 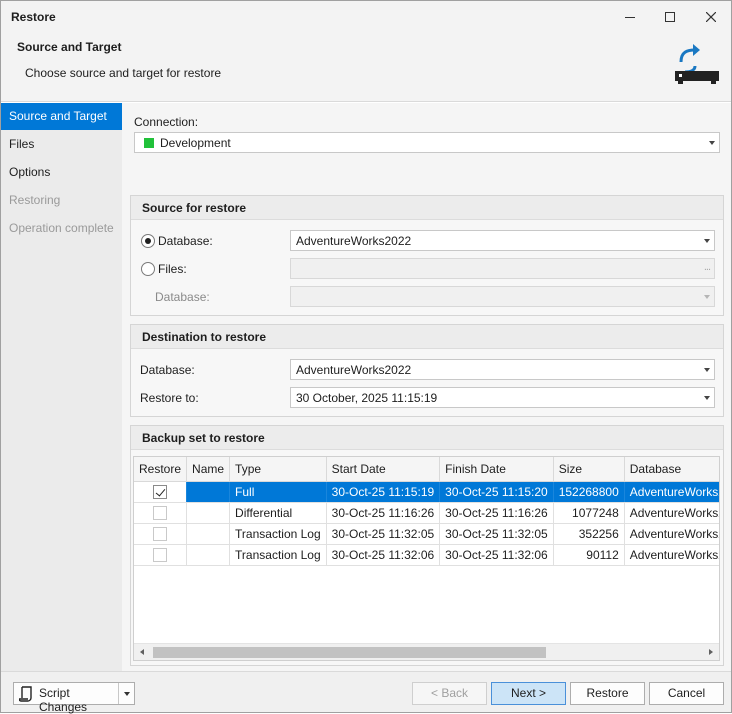 I want to click on maximize-icon, so click(x=670, y=16).